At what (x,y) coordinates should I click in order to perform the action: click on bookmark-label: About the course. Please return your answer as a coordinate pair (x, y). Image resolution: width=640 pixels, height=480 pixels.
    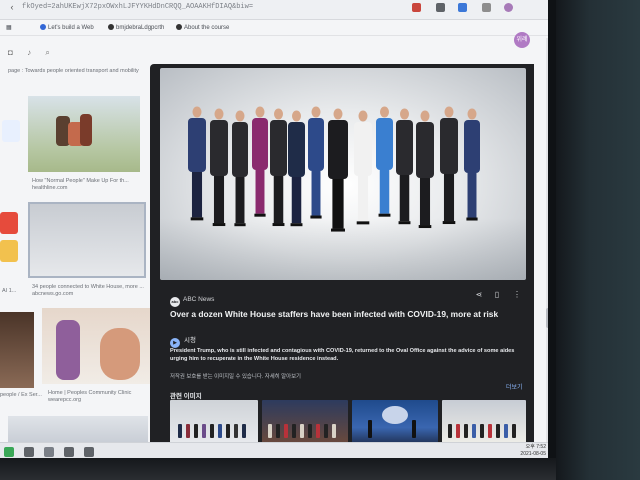
    Looking at the image, I should click on (207, 28).